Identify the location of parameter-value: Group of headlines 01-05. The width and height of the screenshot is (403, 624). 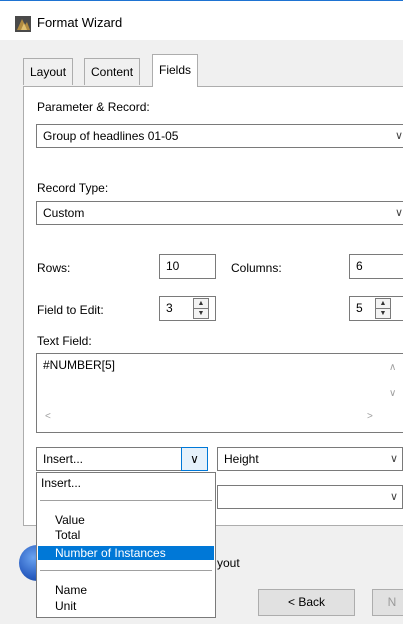
(111, 136).